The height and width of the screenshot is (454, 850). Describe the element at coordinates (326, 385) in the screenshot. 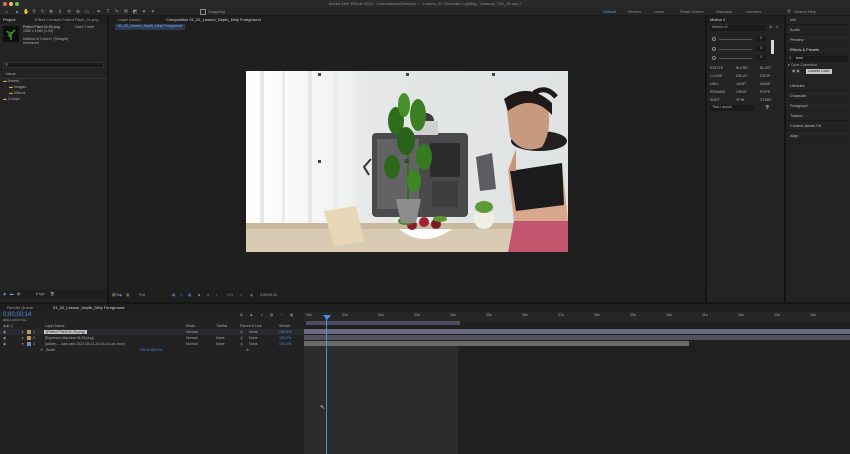

I see `playhead` at that location.